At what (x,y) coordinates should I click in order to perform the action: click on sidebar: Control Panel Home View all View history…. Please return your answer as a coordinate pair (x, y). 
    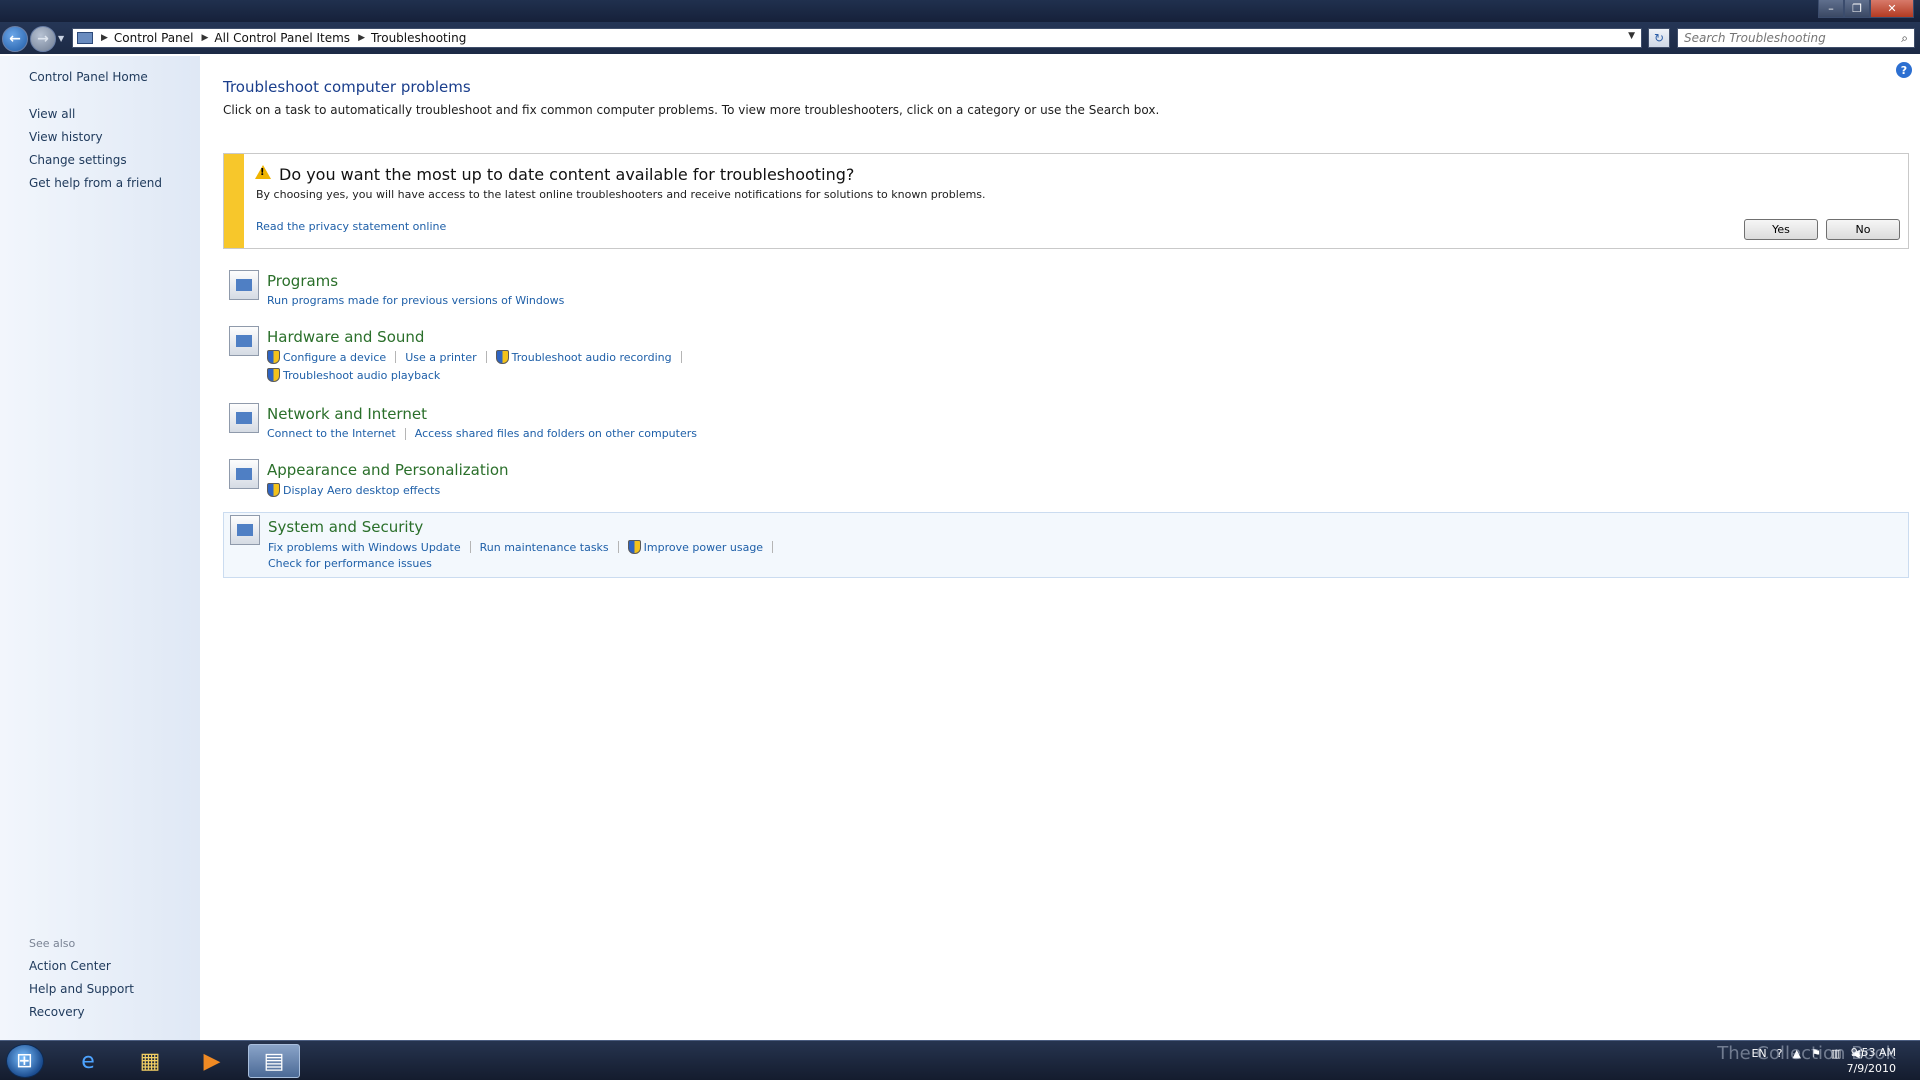
    Looking at the image, I should click on (100, 548).